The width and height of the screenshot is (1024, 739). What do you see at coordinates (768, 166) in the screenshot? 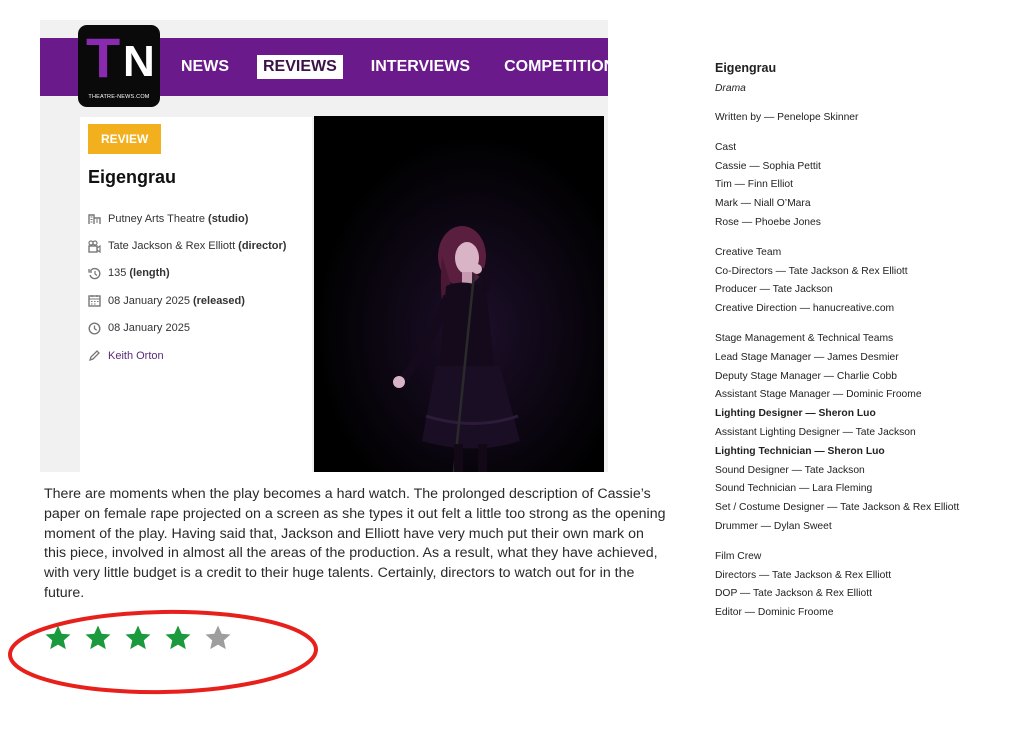
I see `credit-line: Cassie — Sophia Pettit` at bounding box center [768, 166].